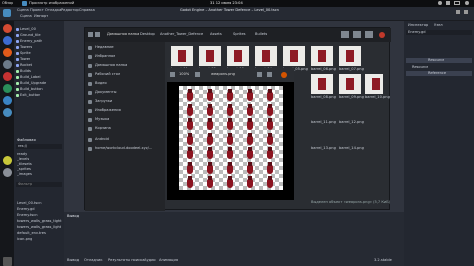 This screenshot has height=266, width=474. What do you see at coordinates (125, 93) in the screenshot?
I see `sidebar-item-documents: Документы` at bounding box center [125, 93].